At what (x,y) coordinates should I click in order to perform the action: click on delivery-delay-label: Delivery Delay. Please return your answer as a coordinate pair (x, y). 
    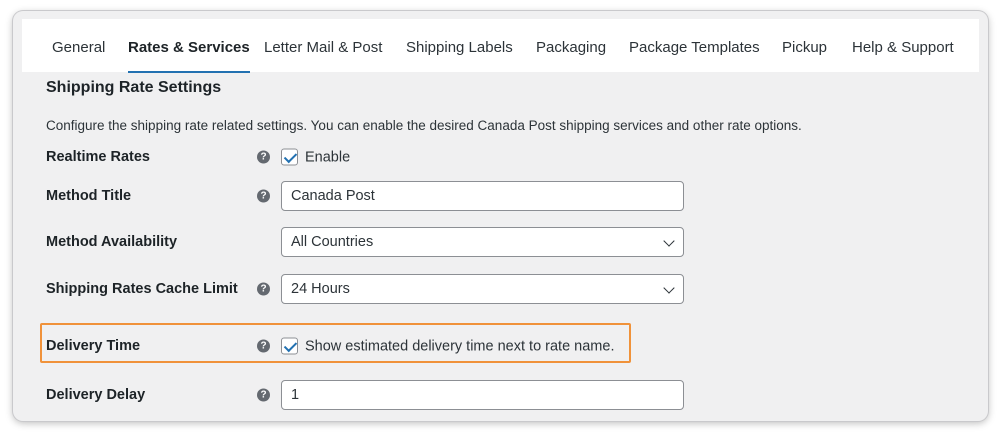
    Looking at the image, I should click on (96, 395).